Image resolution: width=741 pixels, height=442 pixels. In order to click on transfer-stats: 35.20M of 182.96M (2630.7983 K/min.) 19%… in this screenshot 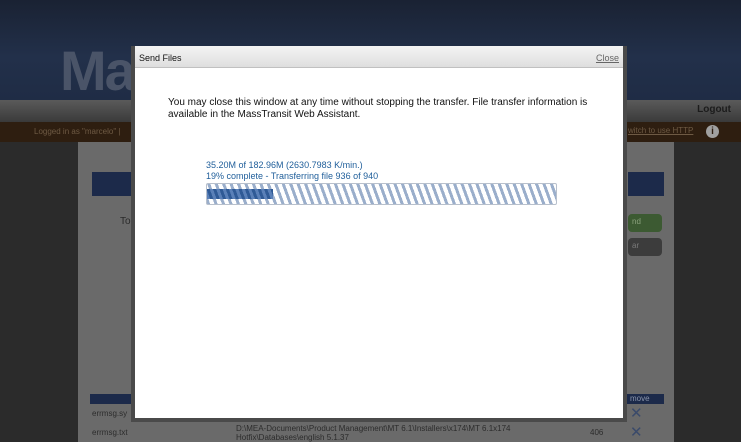, I will do `click(292, 171)`.